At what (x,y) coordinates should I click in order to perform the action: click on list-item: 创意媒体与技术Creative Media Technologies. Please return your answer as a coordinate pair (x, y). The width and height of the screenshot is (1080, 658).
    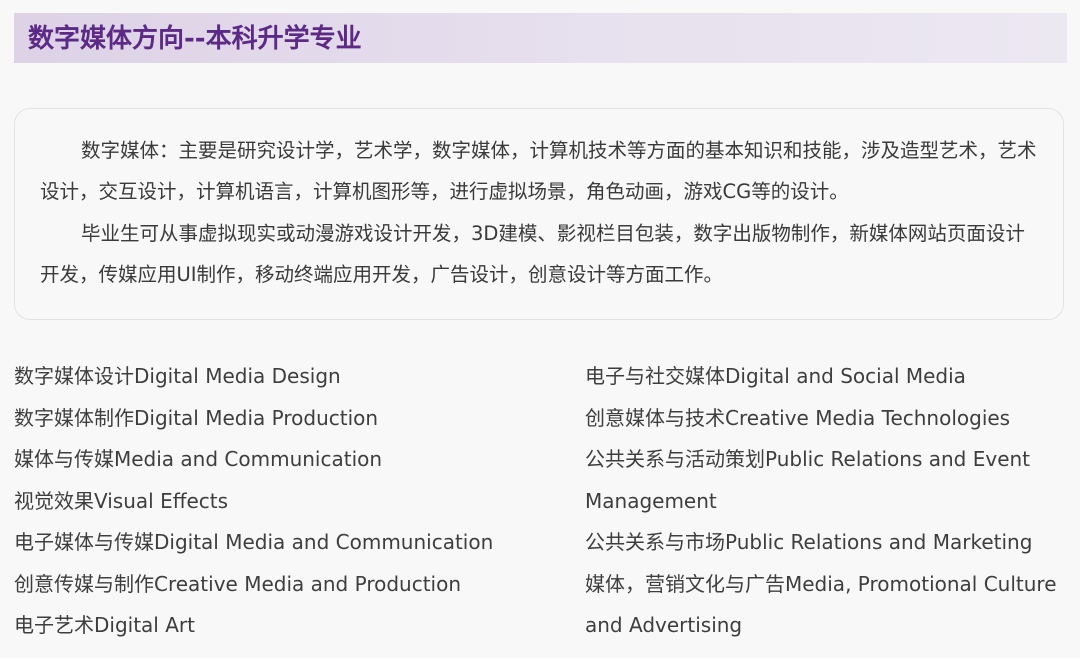
    Looking at the image, I should click on (798, 417).